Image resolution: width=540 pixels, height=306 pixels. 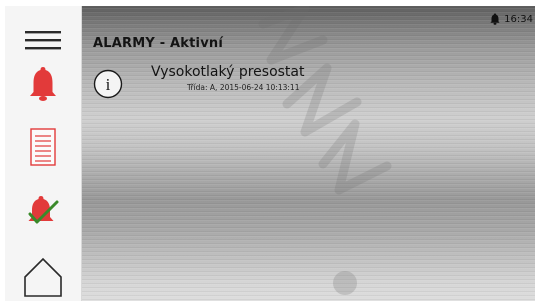 What do you see at coordinates (158, 43) in the screenshot?
I see `page-title: ALARMY - Aktivní` at bounding box center [158, 43].